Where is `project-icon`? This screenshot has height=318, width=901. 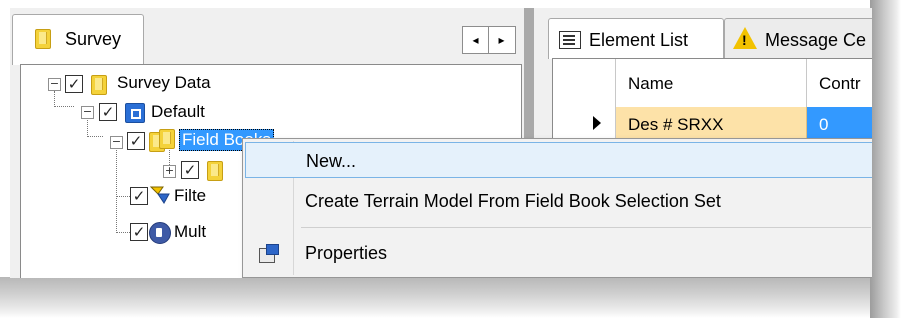
project-icon is located at coordinates (135, 113).